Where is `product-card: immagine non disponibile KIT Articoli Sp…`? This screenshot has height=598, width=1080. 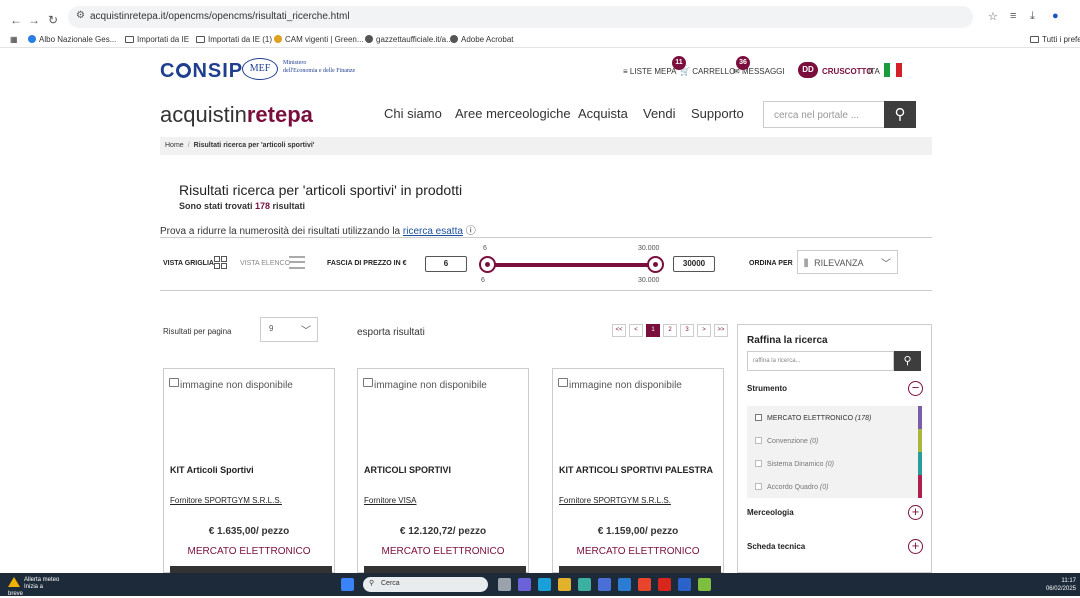 product-card: immagine non disponibile KIT Articoli Sp… is located at coordinates (249, 470).